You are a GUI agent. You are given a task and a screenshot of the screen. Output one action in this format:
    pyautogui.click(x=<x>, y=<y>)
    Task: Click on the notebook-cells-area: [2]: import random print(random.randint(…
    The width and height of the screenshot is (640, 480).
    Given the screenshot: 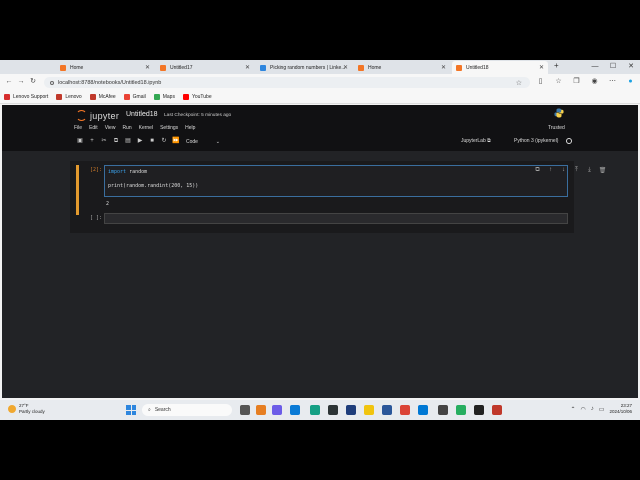 What is the action you would take?
    pyautogui.click(x=338, y=197)
    